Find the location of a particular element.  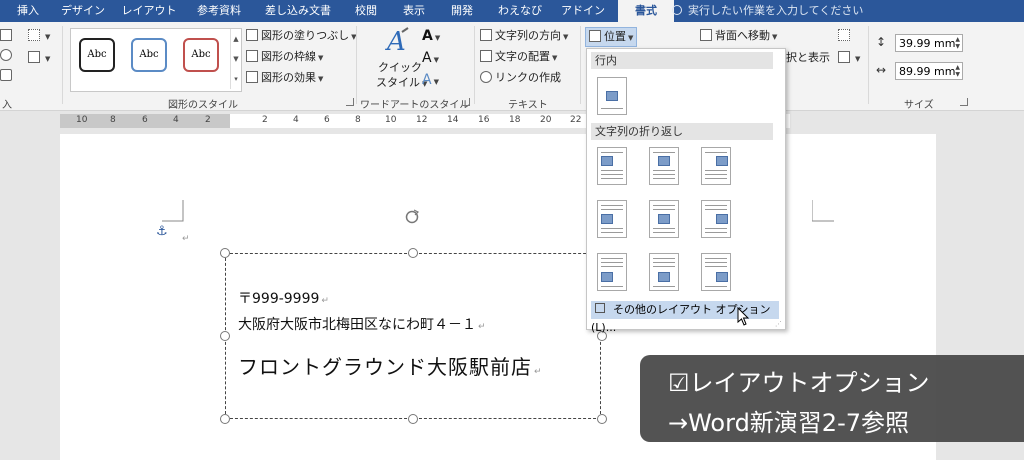

rotate-handle-icon is located at coordinates (412, 217).